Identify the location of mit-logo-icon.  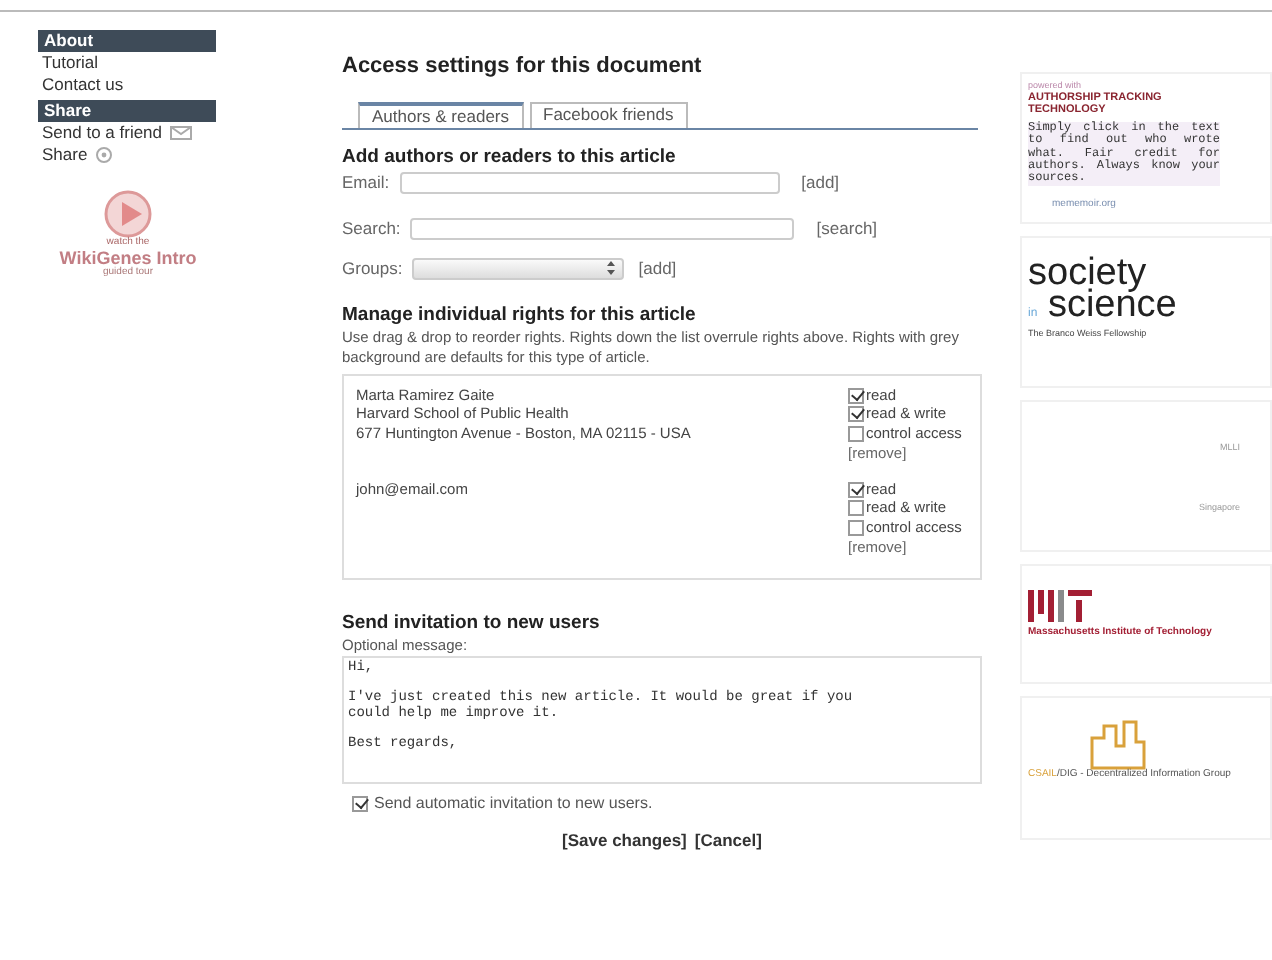
(1060, 606).